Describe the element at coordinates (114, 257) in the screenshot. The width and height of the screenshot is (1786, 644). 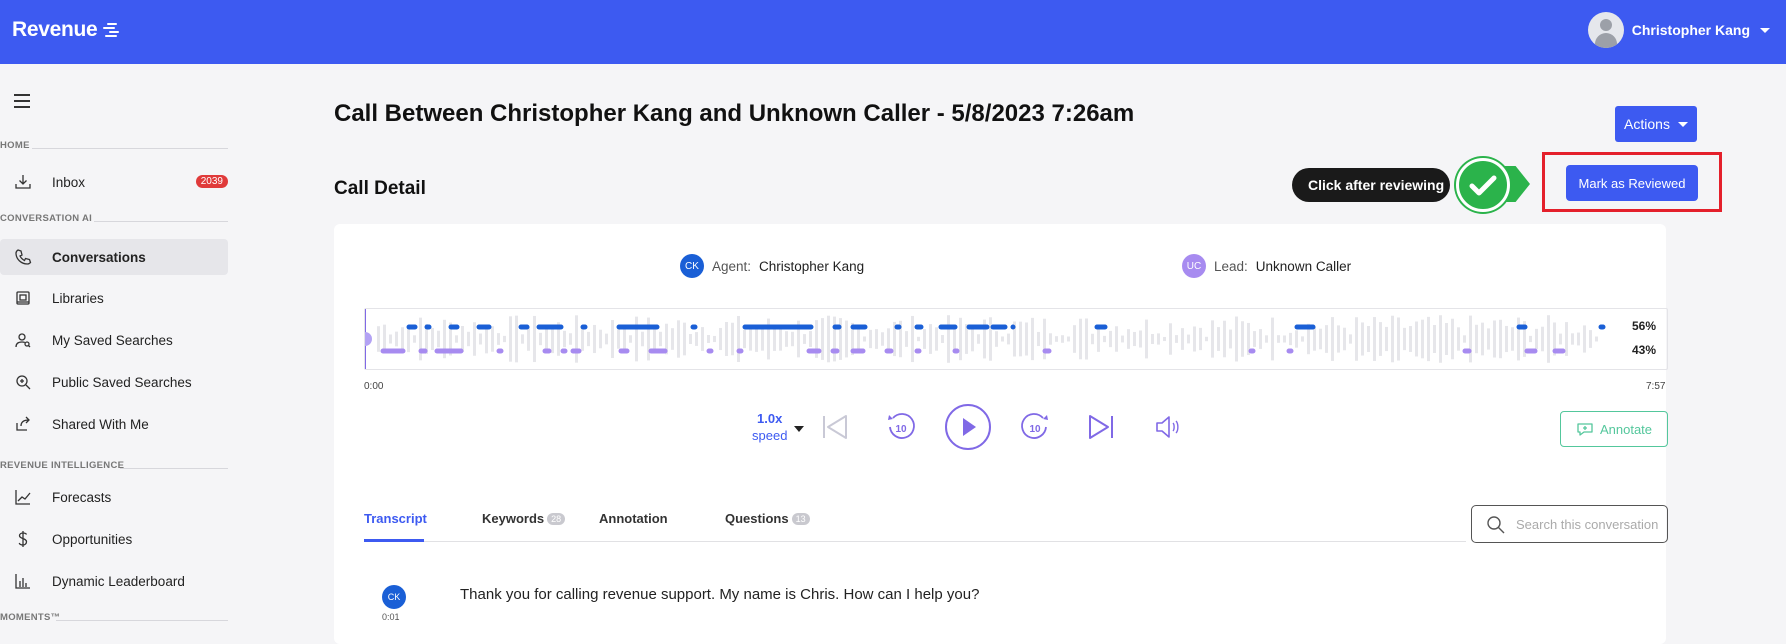
I see `sidebar-item-conversations: Conversations` at that location.